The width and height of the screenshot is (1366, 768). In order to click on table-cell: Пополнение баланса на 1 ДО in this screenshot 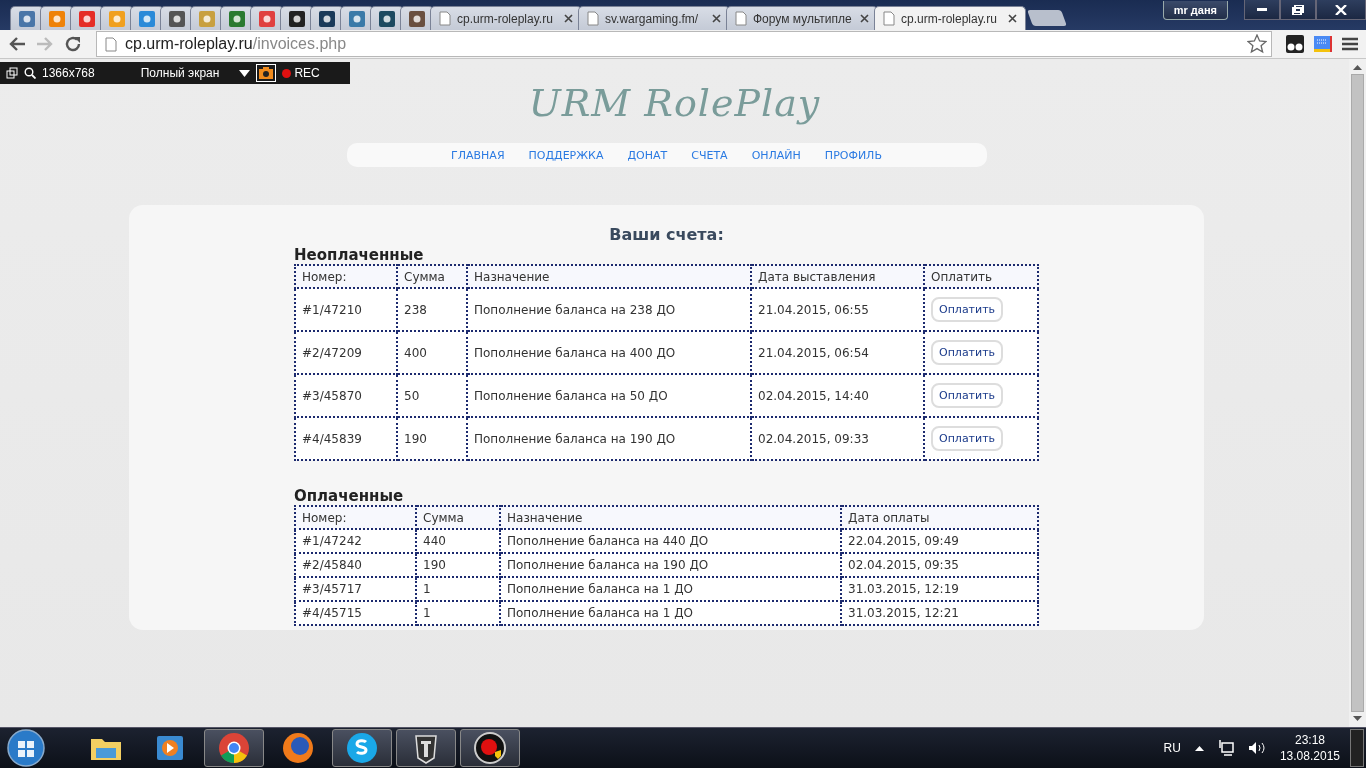, I will do `click(670, 589)`.